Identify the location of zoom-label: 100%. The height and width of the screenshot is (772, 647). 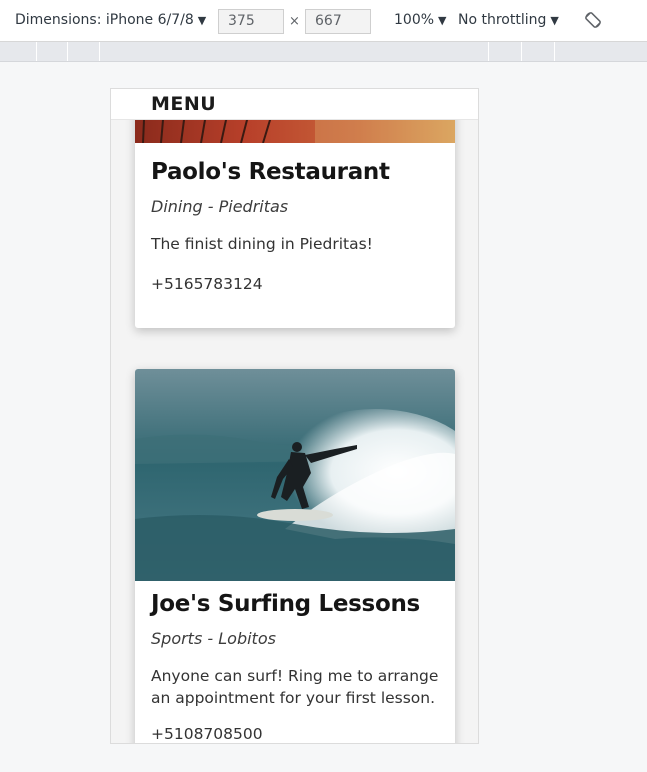
(414, 20).